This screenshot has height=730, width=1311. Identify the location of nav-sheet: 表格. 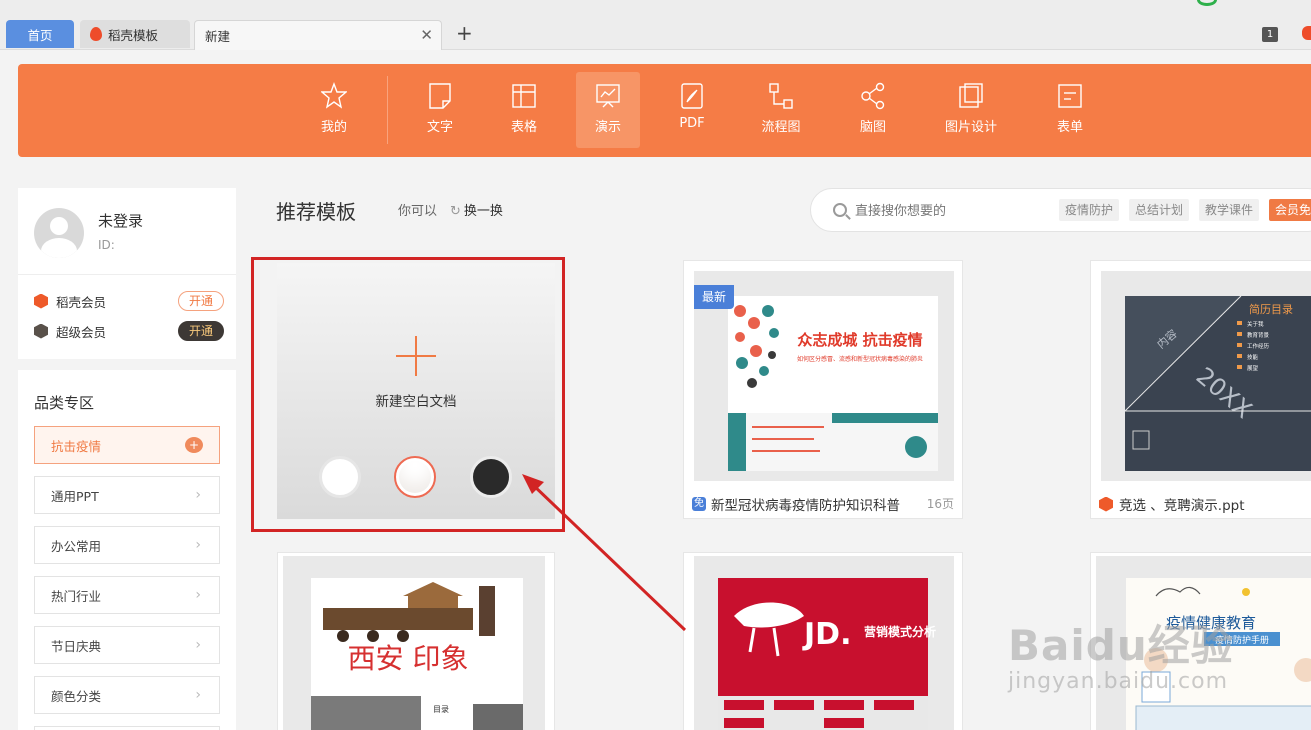
(524, 110).